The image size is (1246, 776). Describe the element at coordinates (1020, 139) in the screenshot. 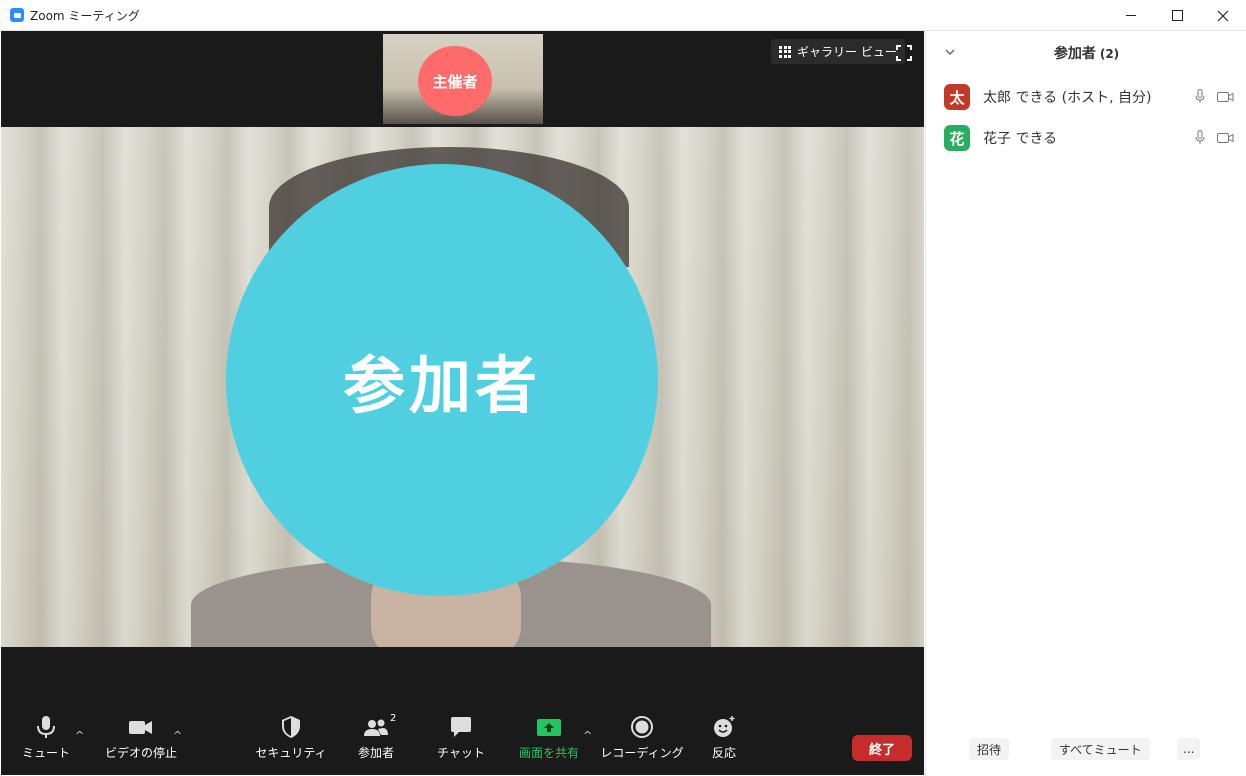

I see `participant-name: 花子 できる` at that location.